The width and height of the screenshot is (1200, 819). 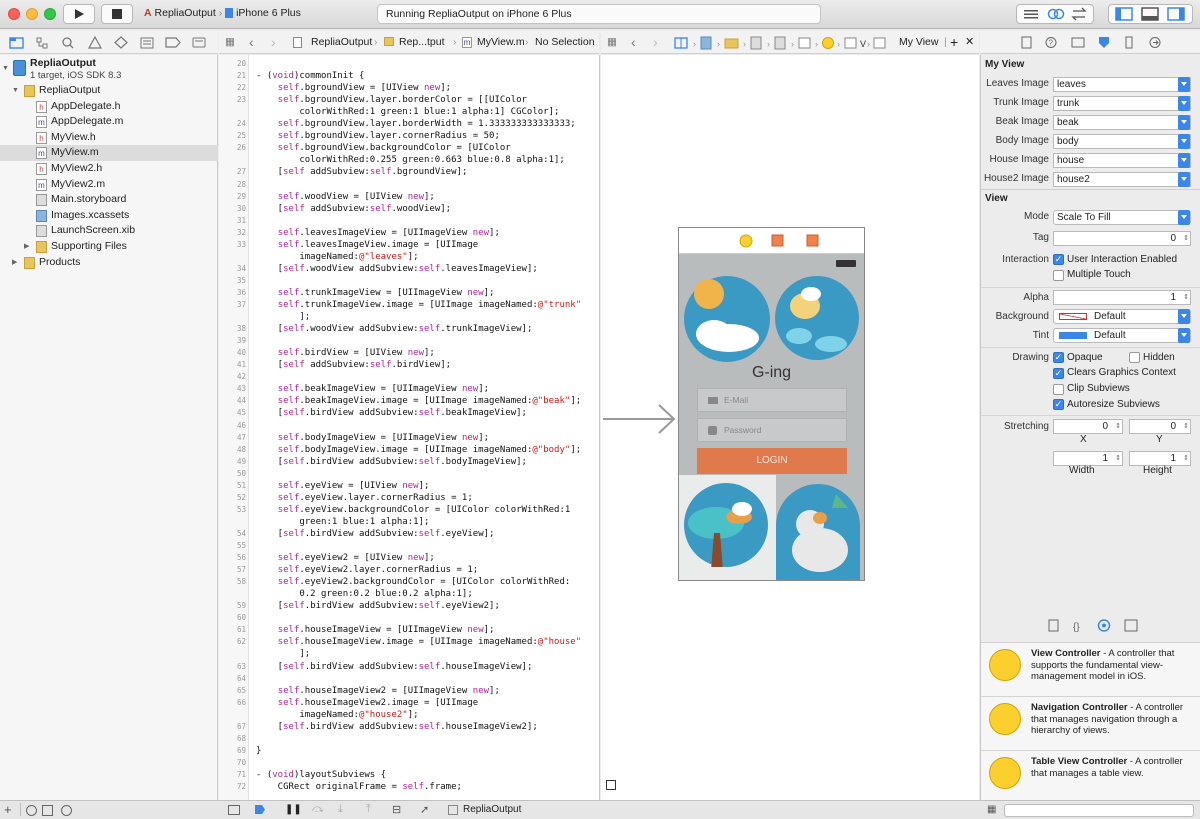 What do you see at coordinates (1099, 810) in the screenshot?
I see `library-filter-field` at bounding box center [1099, 810].